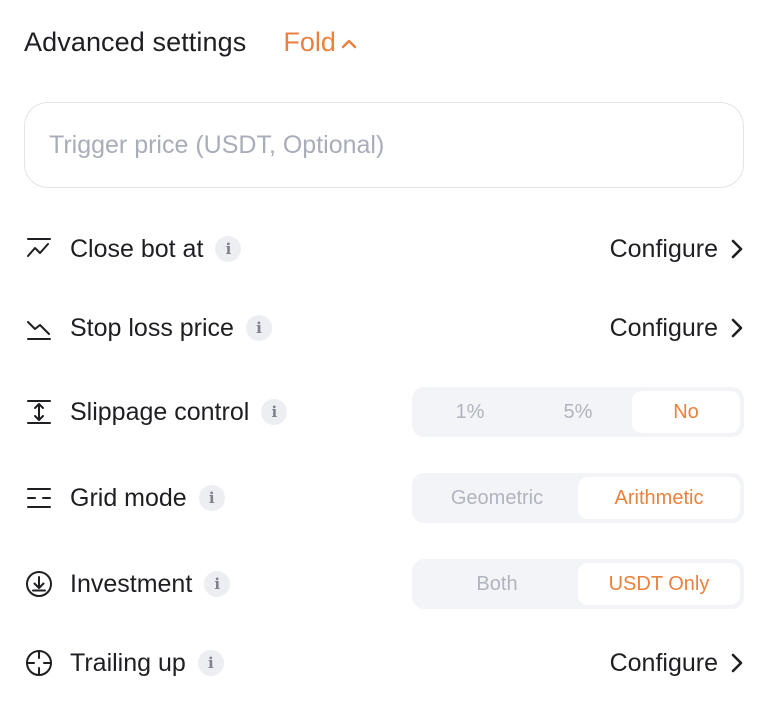  Describe the element at coordinates (131, 583) in the screenshot. I see `investment-label: Investment` at that location.